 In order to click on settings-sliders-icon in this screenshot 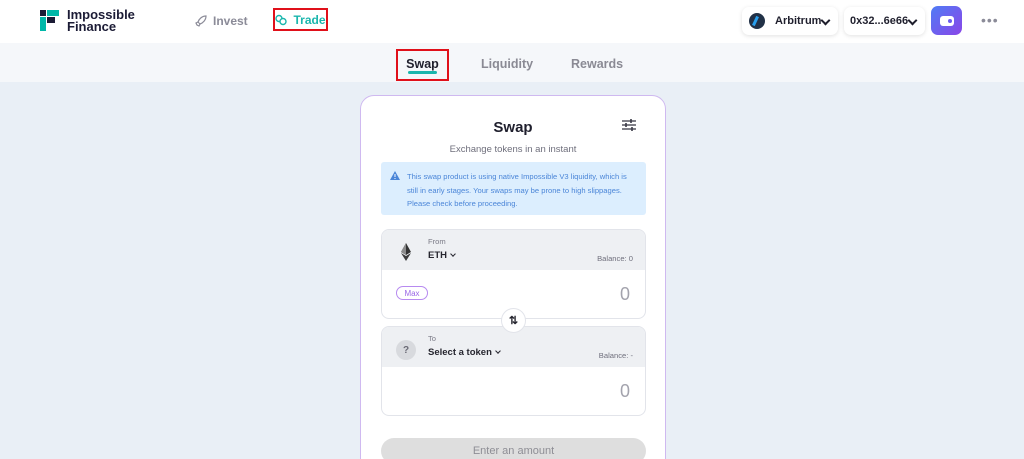, I will do `click(629, 125)`.